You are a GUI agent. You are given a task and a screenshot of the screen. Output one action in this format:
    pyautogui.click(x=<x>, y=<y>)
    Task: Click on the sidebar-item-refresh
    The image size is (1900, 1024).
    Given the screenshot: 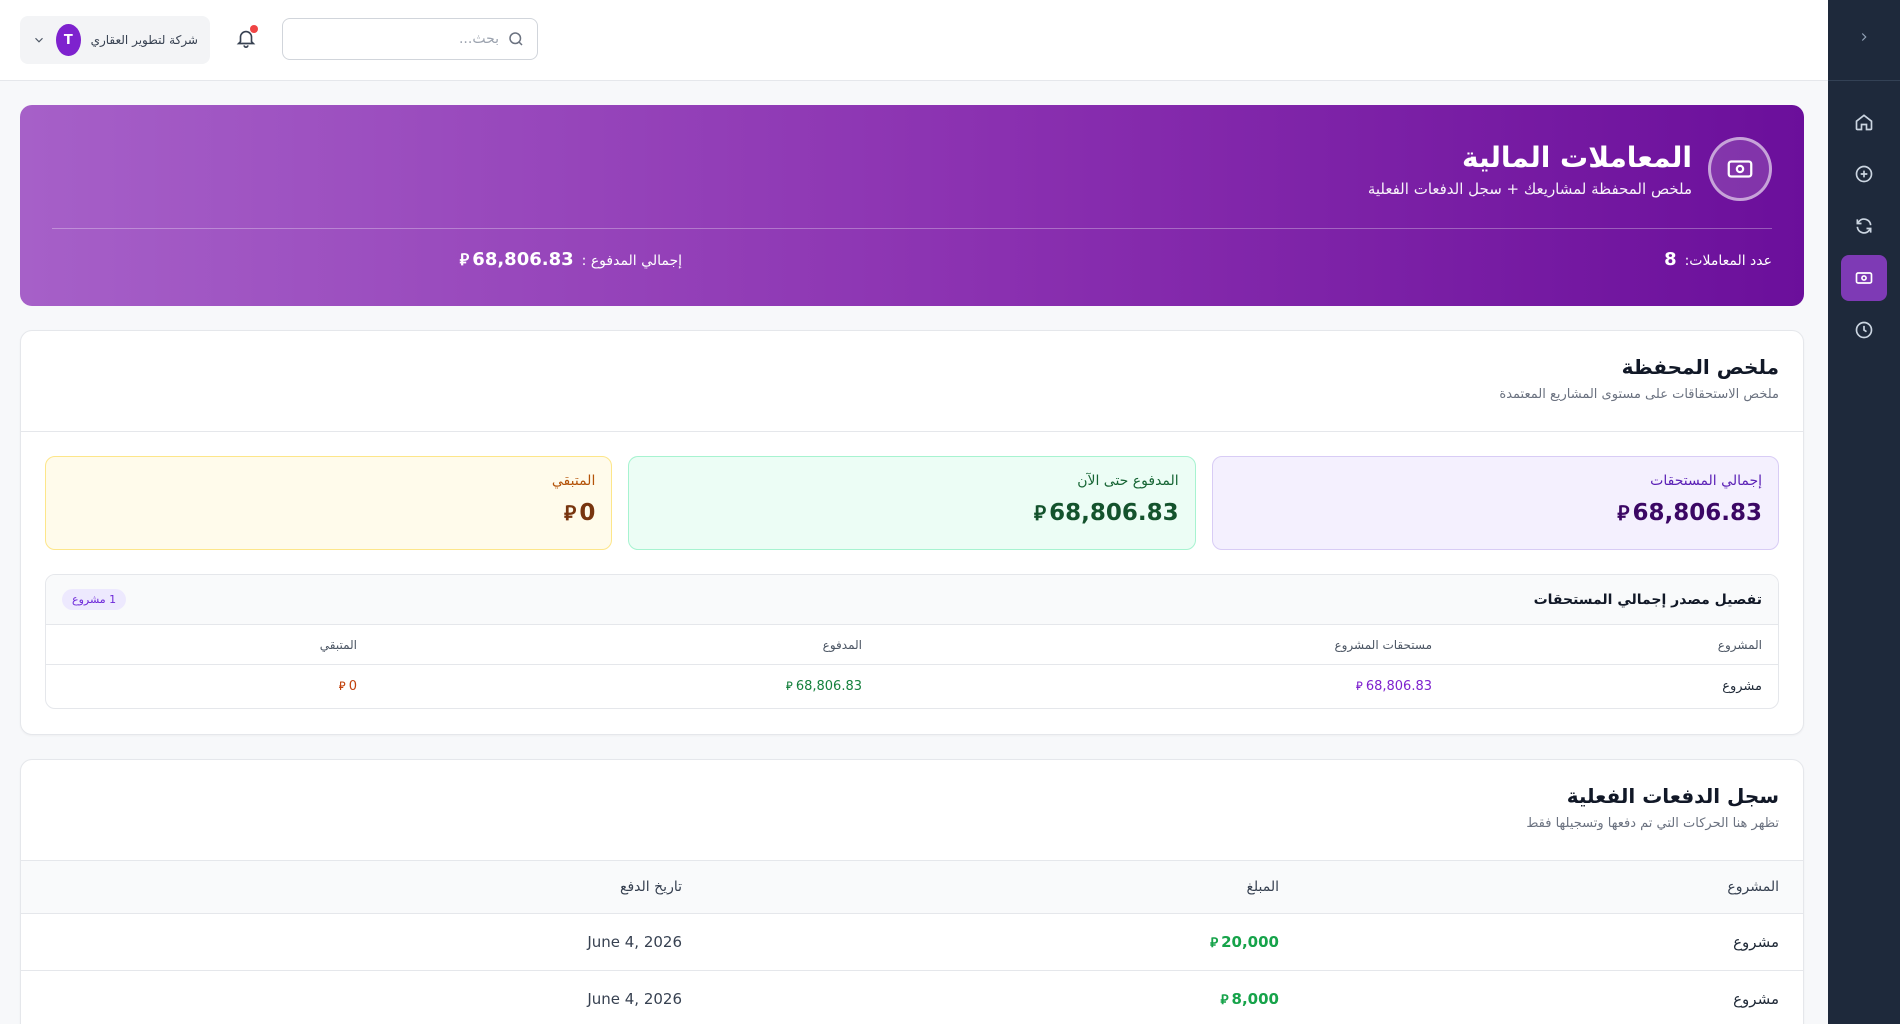 What is the action you would take?
    pyautogui.click(x=1864, y=226)
    